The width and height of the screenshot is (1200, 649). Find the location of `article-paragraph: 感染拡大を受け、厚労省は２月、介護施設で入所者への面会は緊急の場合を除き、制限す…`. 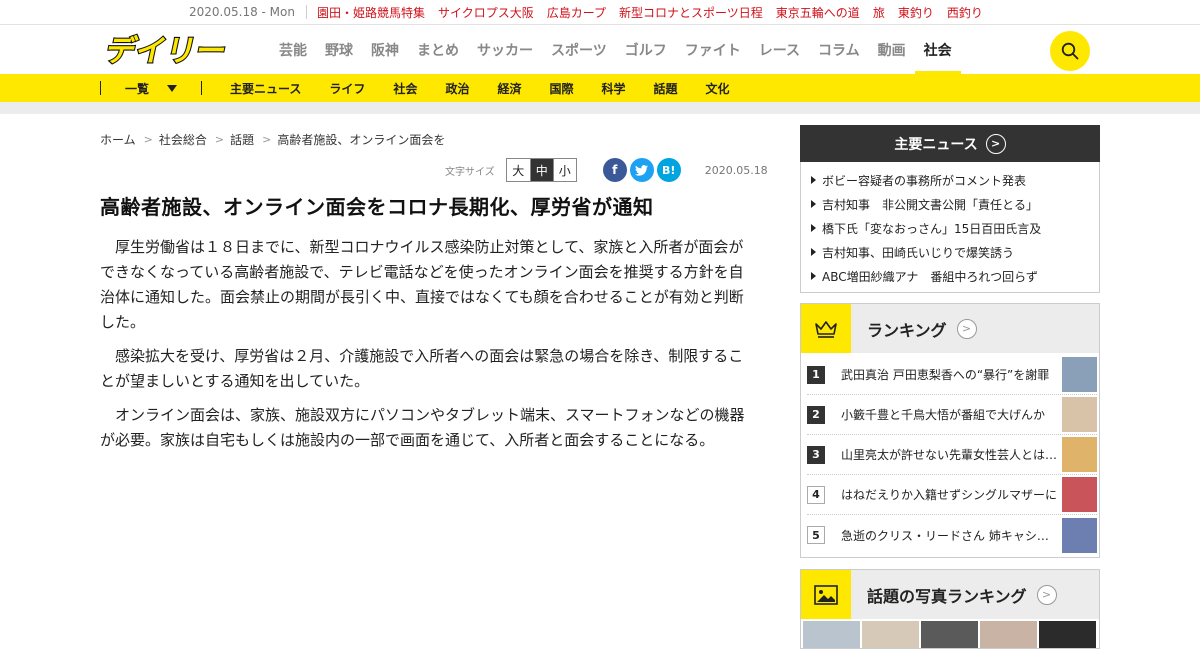

article-paragraph: 感染拡大を受け、厚労省は２月、介護施設で入所者への面会は緊急の場合を除き、制限す… is located at coordinates (422, 368).